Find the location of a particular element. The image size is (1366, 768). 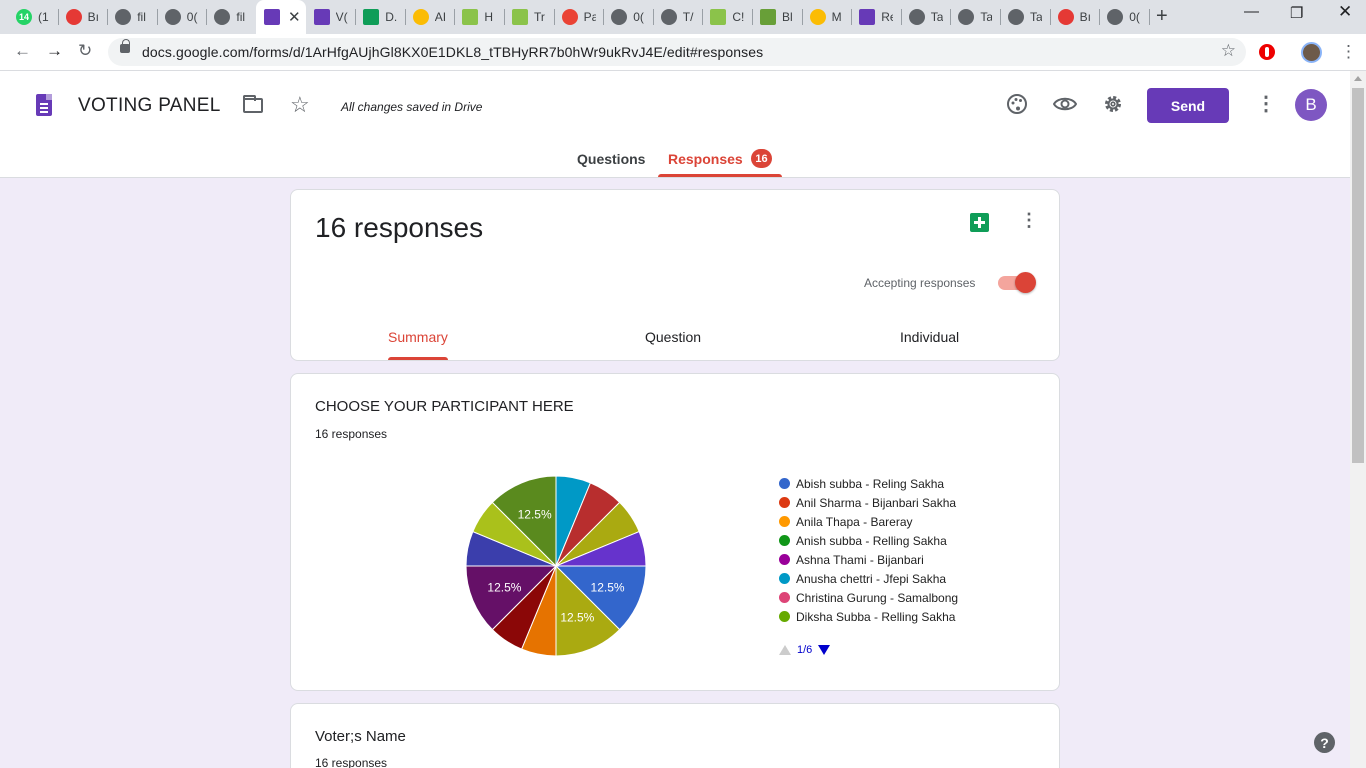

browser-tab: AI is located at coordinates (430, 17).